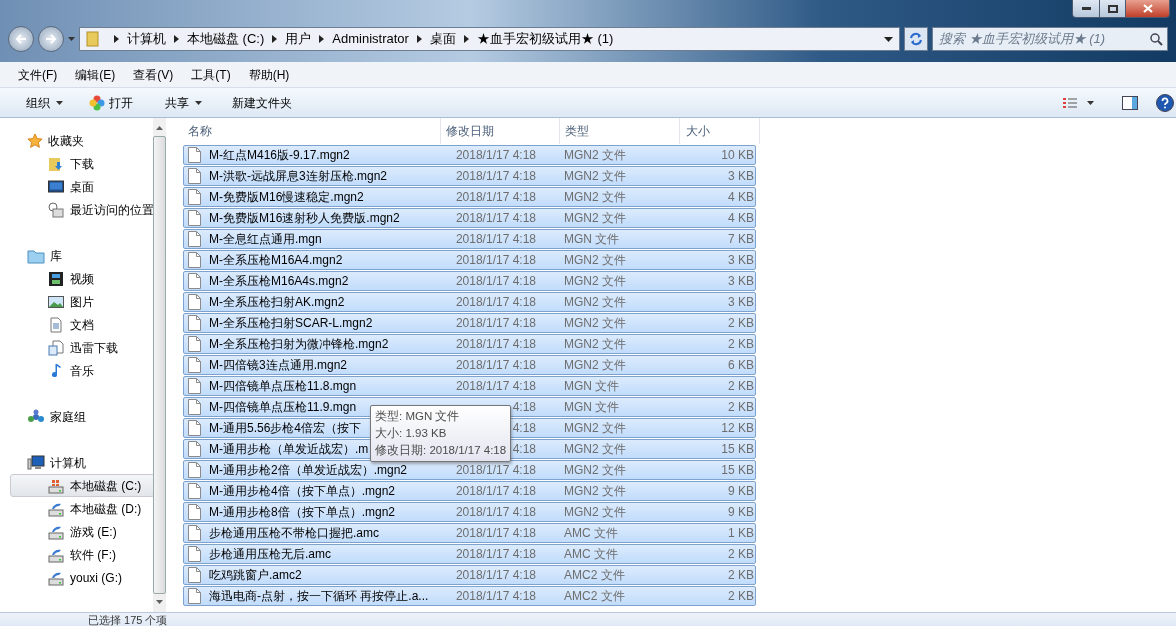 This screenshot has width=1176, height=626. Describe the element at coordinates (279, 155) in the screenshot. I see `file-name: M-红点M416版-9.17.mgn2` at that location.